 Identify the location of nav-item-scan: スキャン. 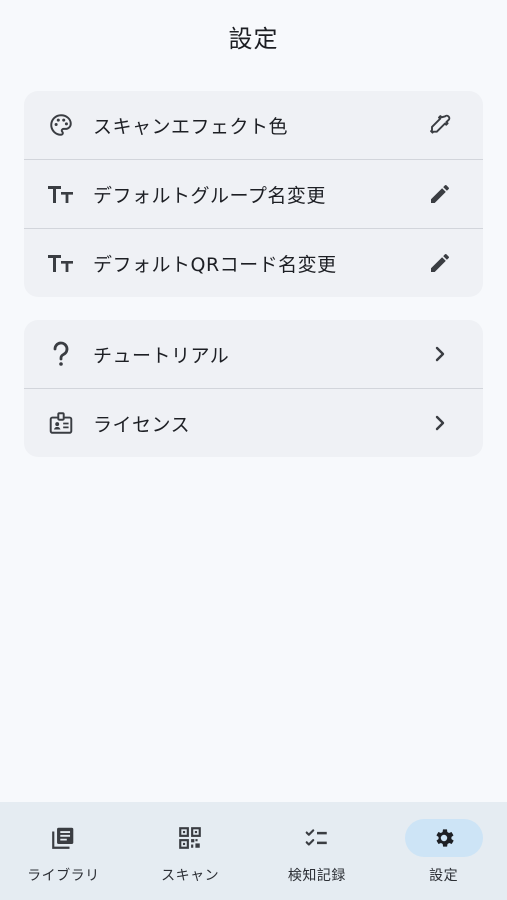
(190, 851).